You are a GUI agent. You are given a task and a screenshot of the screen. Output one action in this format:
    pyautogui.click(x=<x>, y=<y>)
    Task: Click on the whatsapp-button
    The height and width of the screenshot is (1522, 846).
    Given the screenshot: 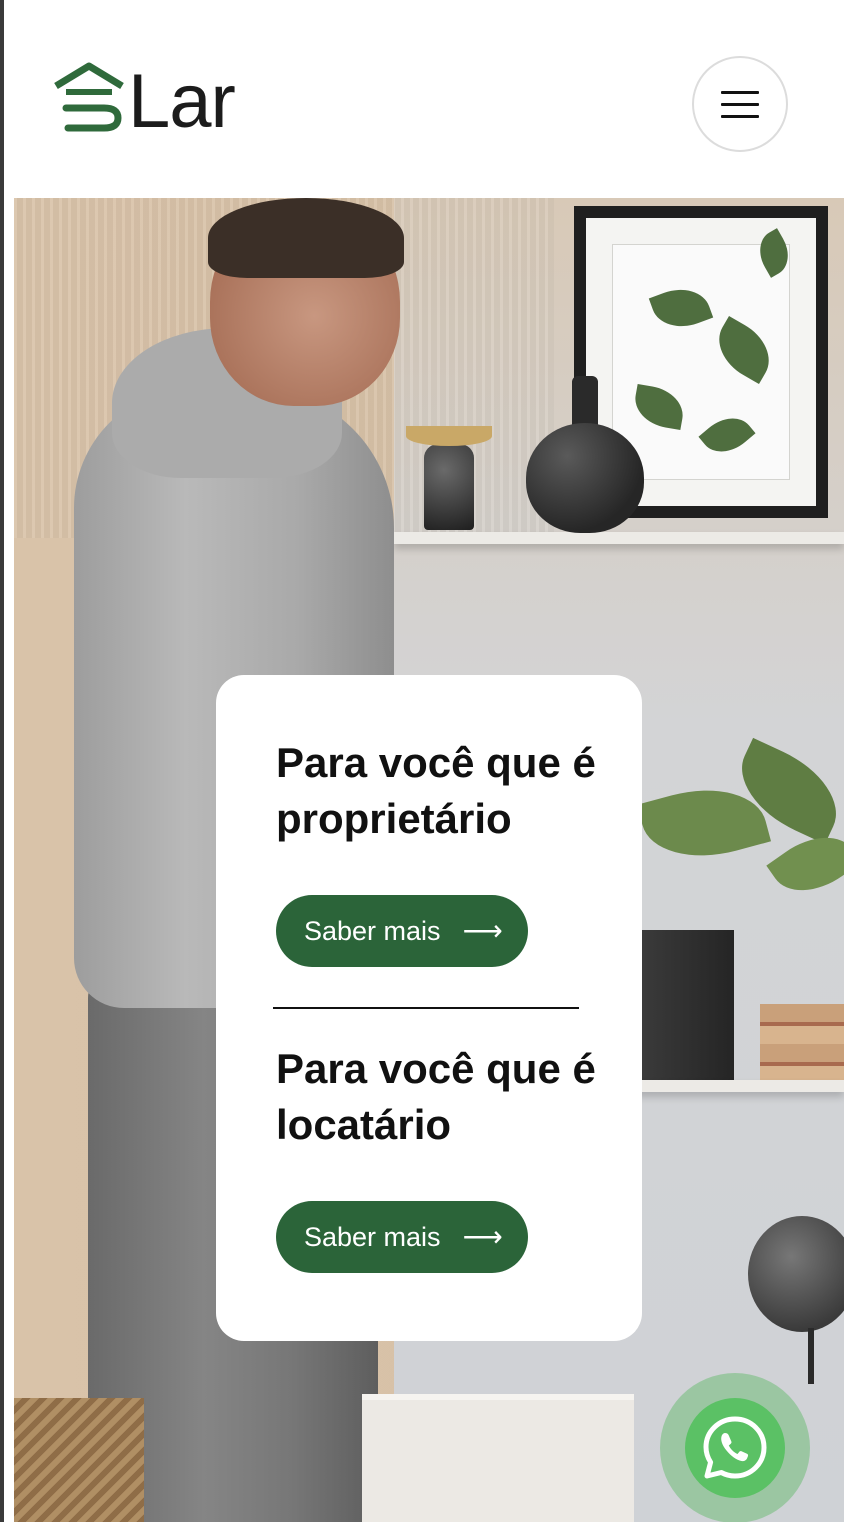 What is the action you would take?
    pyautogui.click(x=735, y=1448)
    